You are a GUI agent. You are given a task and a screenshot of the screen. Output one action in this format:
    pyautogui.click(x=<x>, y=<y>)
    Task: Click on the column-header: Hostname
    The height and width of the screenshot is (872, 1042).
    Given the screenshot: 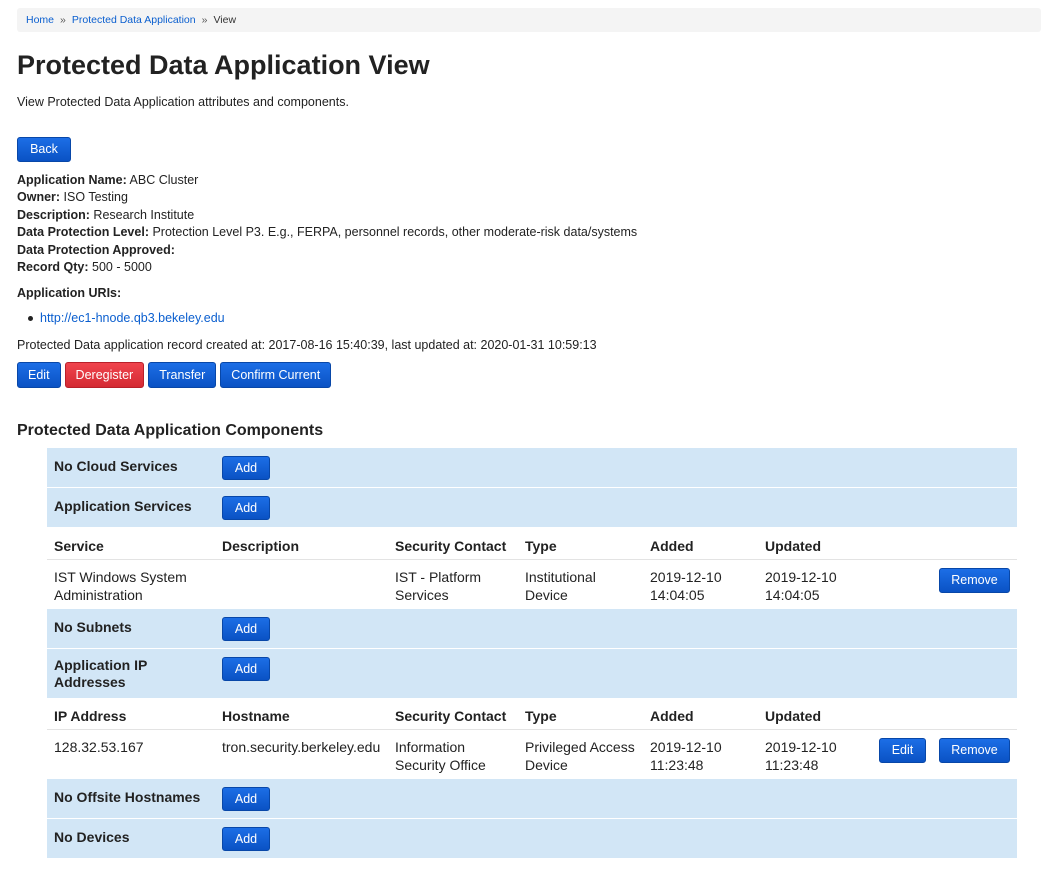 What is the action you would take?
    pyautogui.click(x=256, y=716)
    